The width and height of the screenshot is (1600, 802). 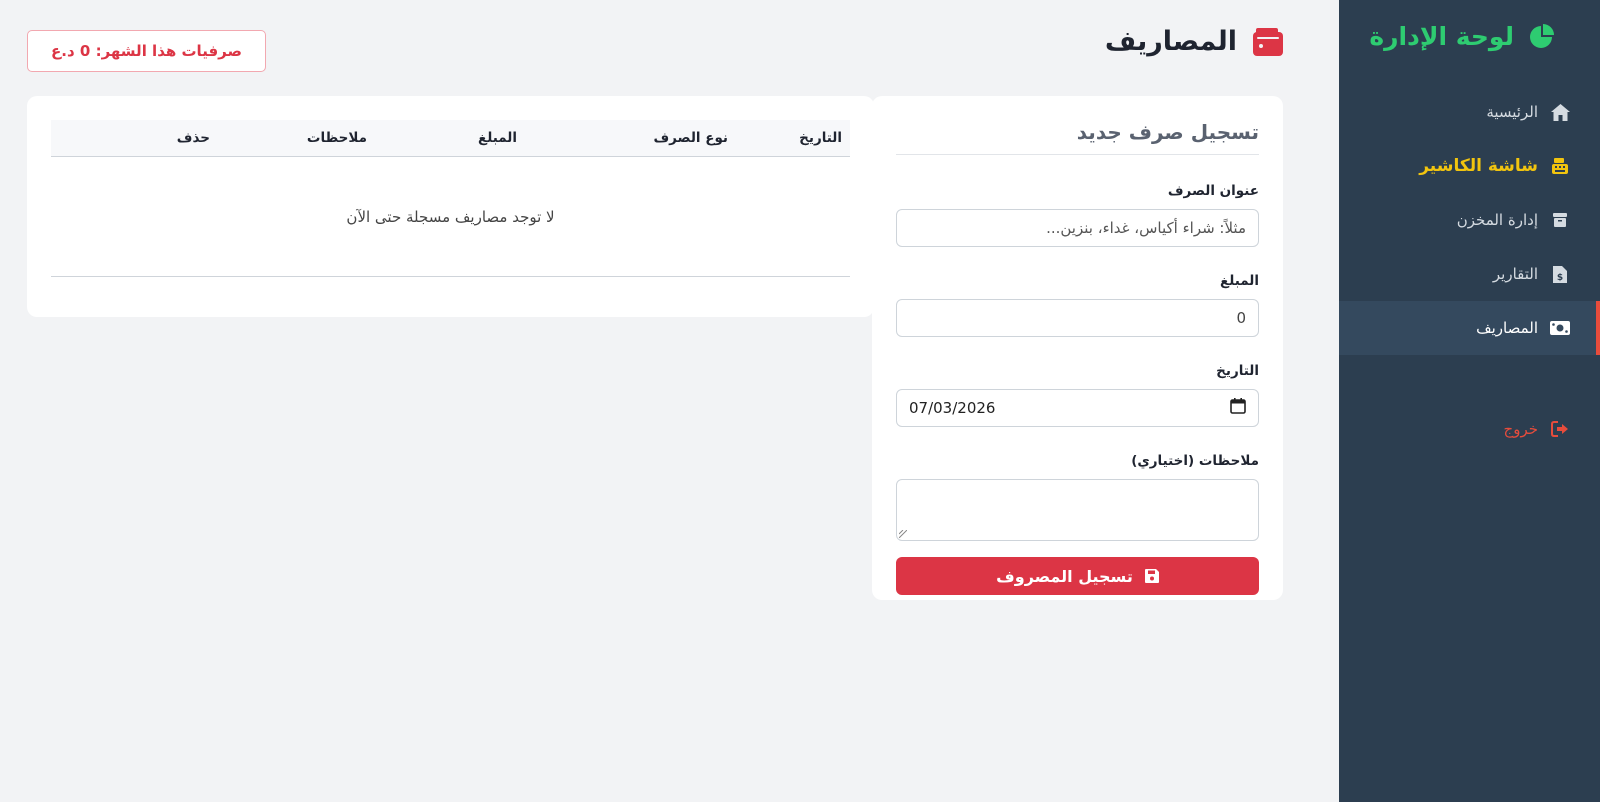 I want to click on sign-out-icon, so click(x=1560, y=429).